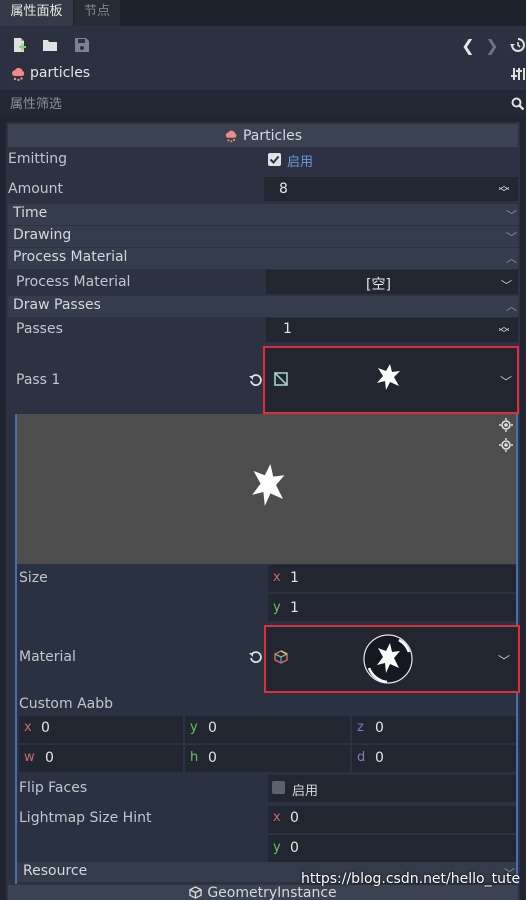 This screenshot has width=526, height=900. What do you see at coordinates (378, 285) in the screenshot?
I see `process-material-value: [空]` at bounding box center [378, 285].